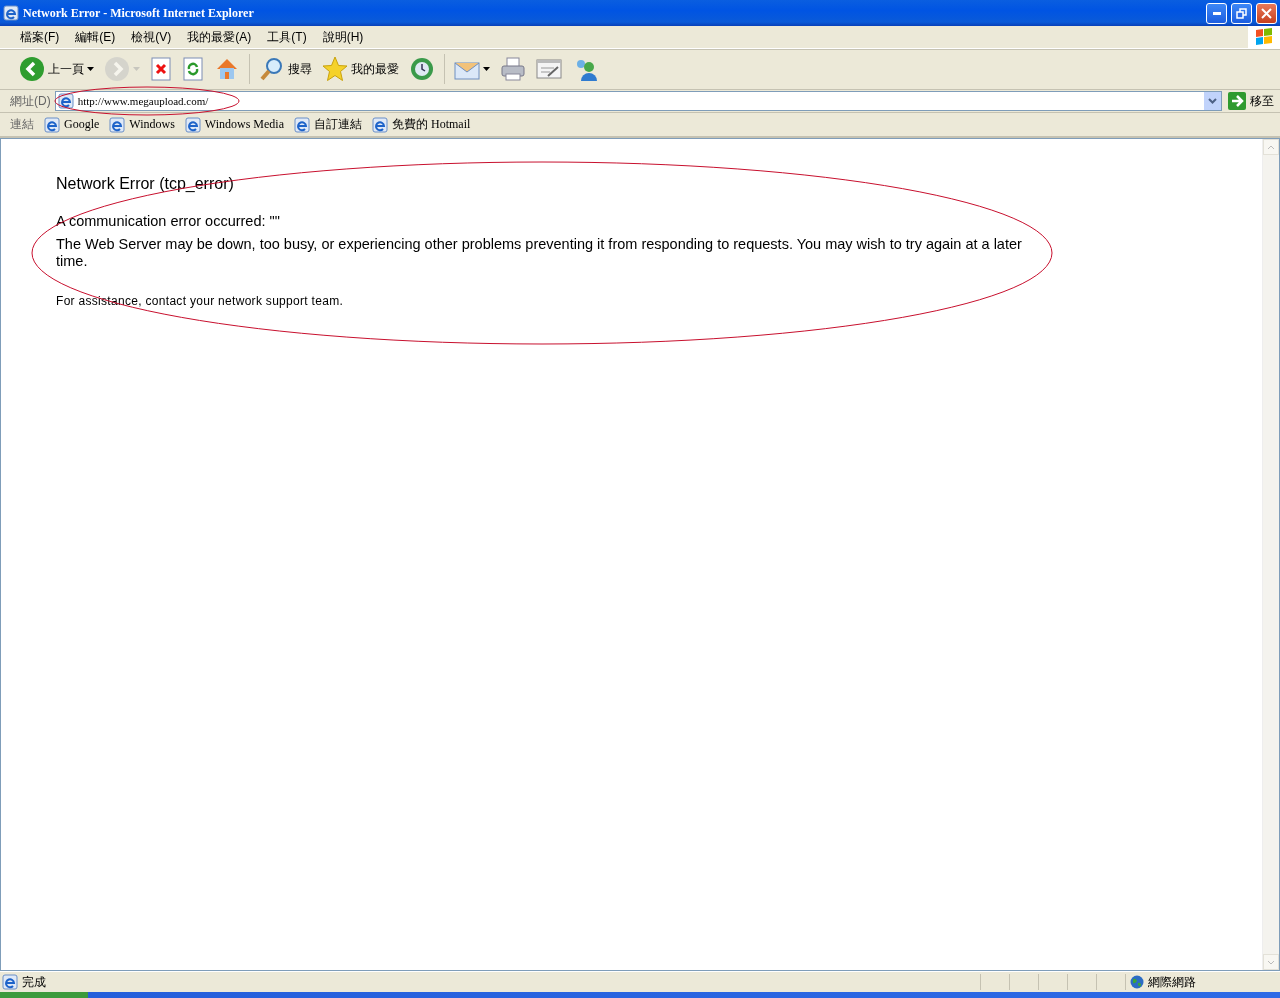 The width and height of the screenshot is (1280, 998). I want to click on go-button: 移至, so click(1251, 101).